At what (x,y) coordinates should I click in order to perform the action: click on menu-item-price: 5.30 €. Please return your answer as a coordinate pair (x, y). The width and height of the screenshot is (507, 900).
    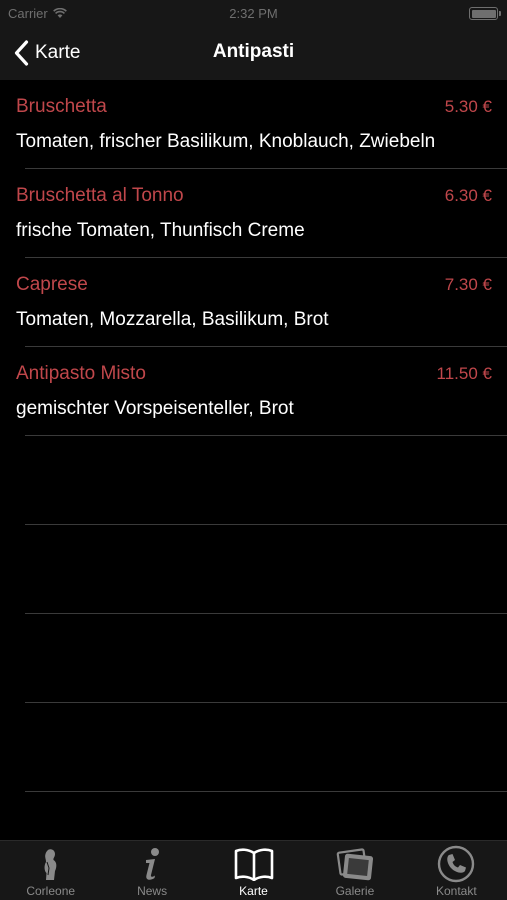
    Looking at the image, I should click on (468, 106).